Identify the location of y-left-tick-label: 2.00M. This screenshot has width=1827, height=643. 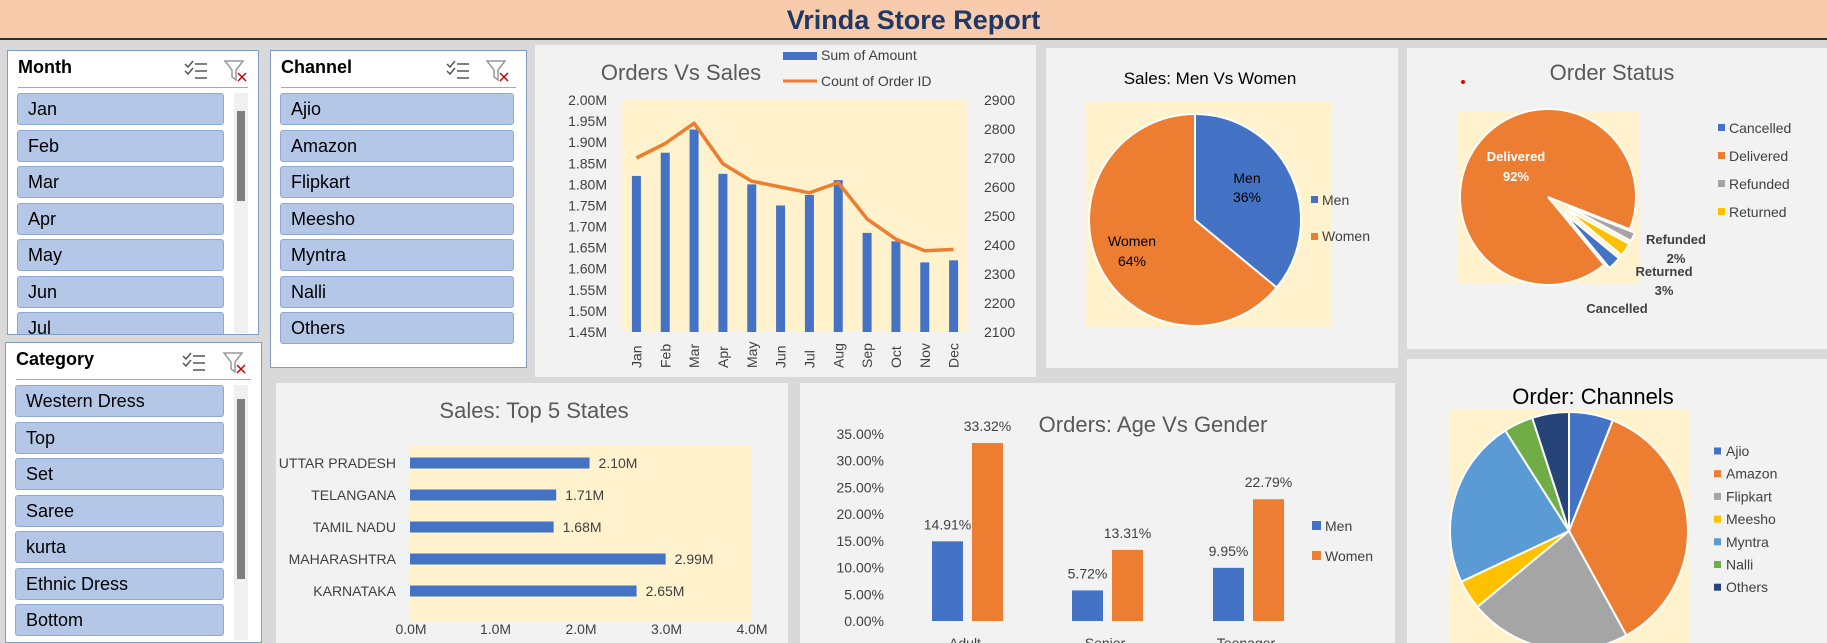
(587, 100).